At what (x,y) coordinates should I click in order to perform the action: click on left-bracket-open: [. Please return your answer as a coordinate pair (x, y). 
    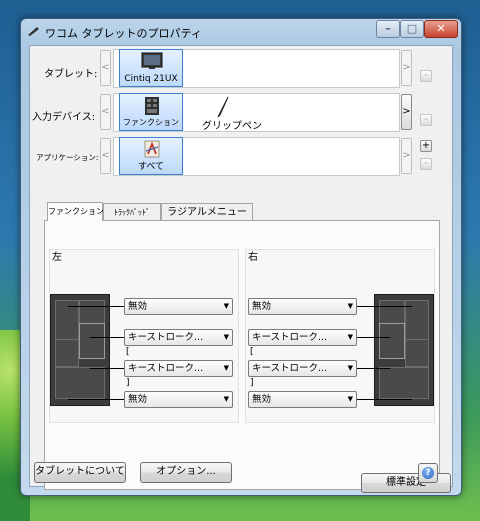
    Looking at the image, I should click on (128, 352).